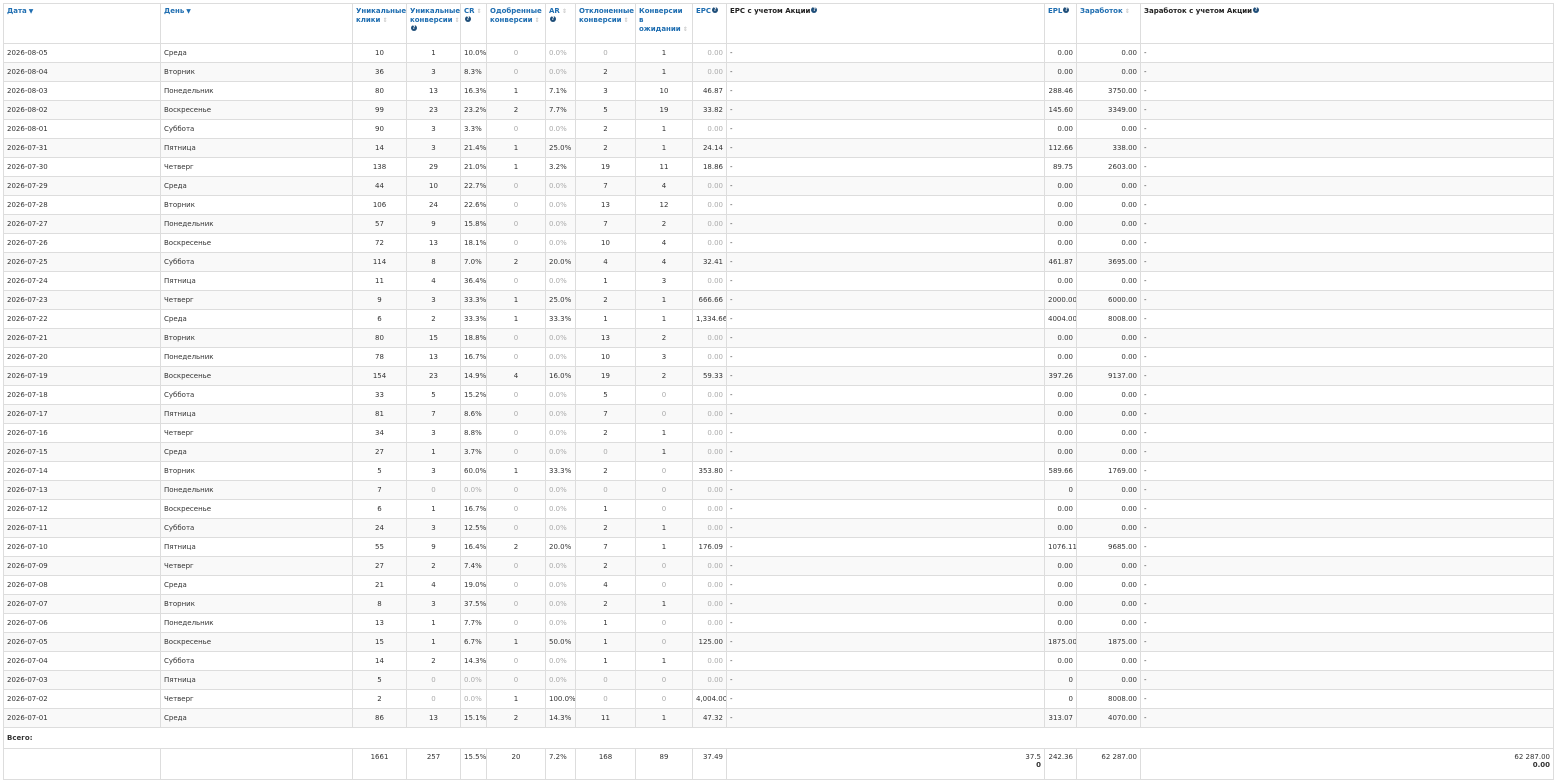 This screenshot has width=1556, height=782. Describe the element at coordinates (82, 262) in the screenshot. I see `cell-date: 2026-07-25` at that location.